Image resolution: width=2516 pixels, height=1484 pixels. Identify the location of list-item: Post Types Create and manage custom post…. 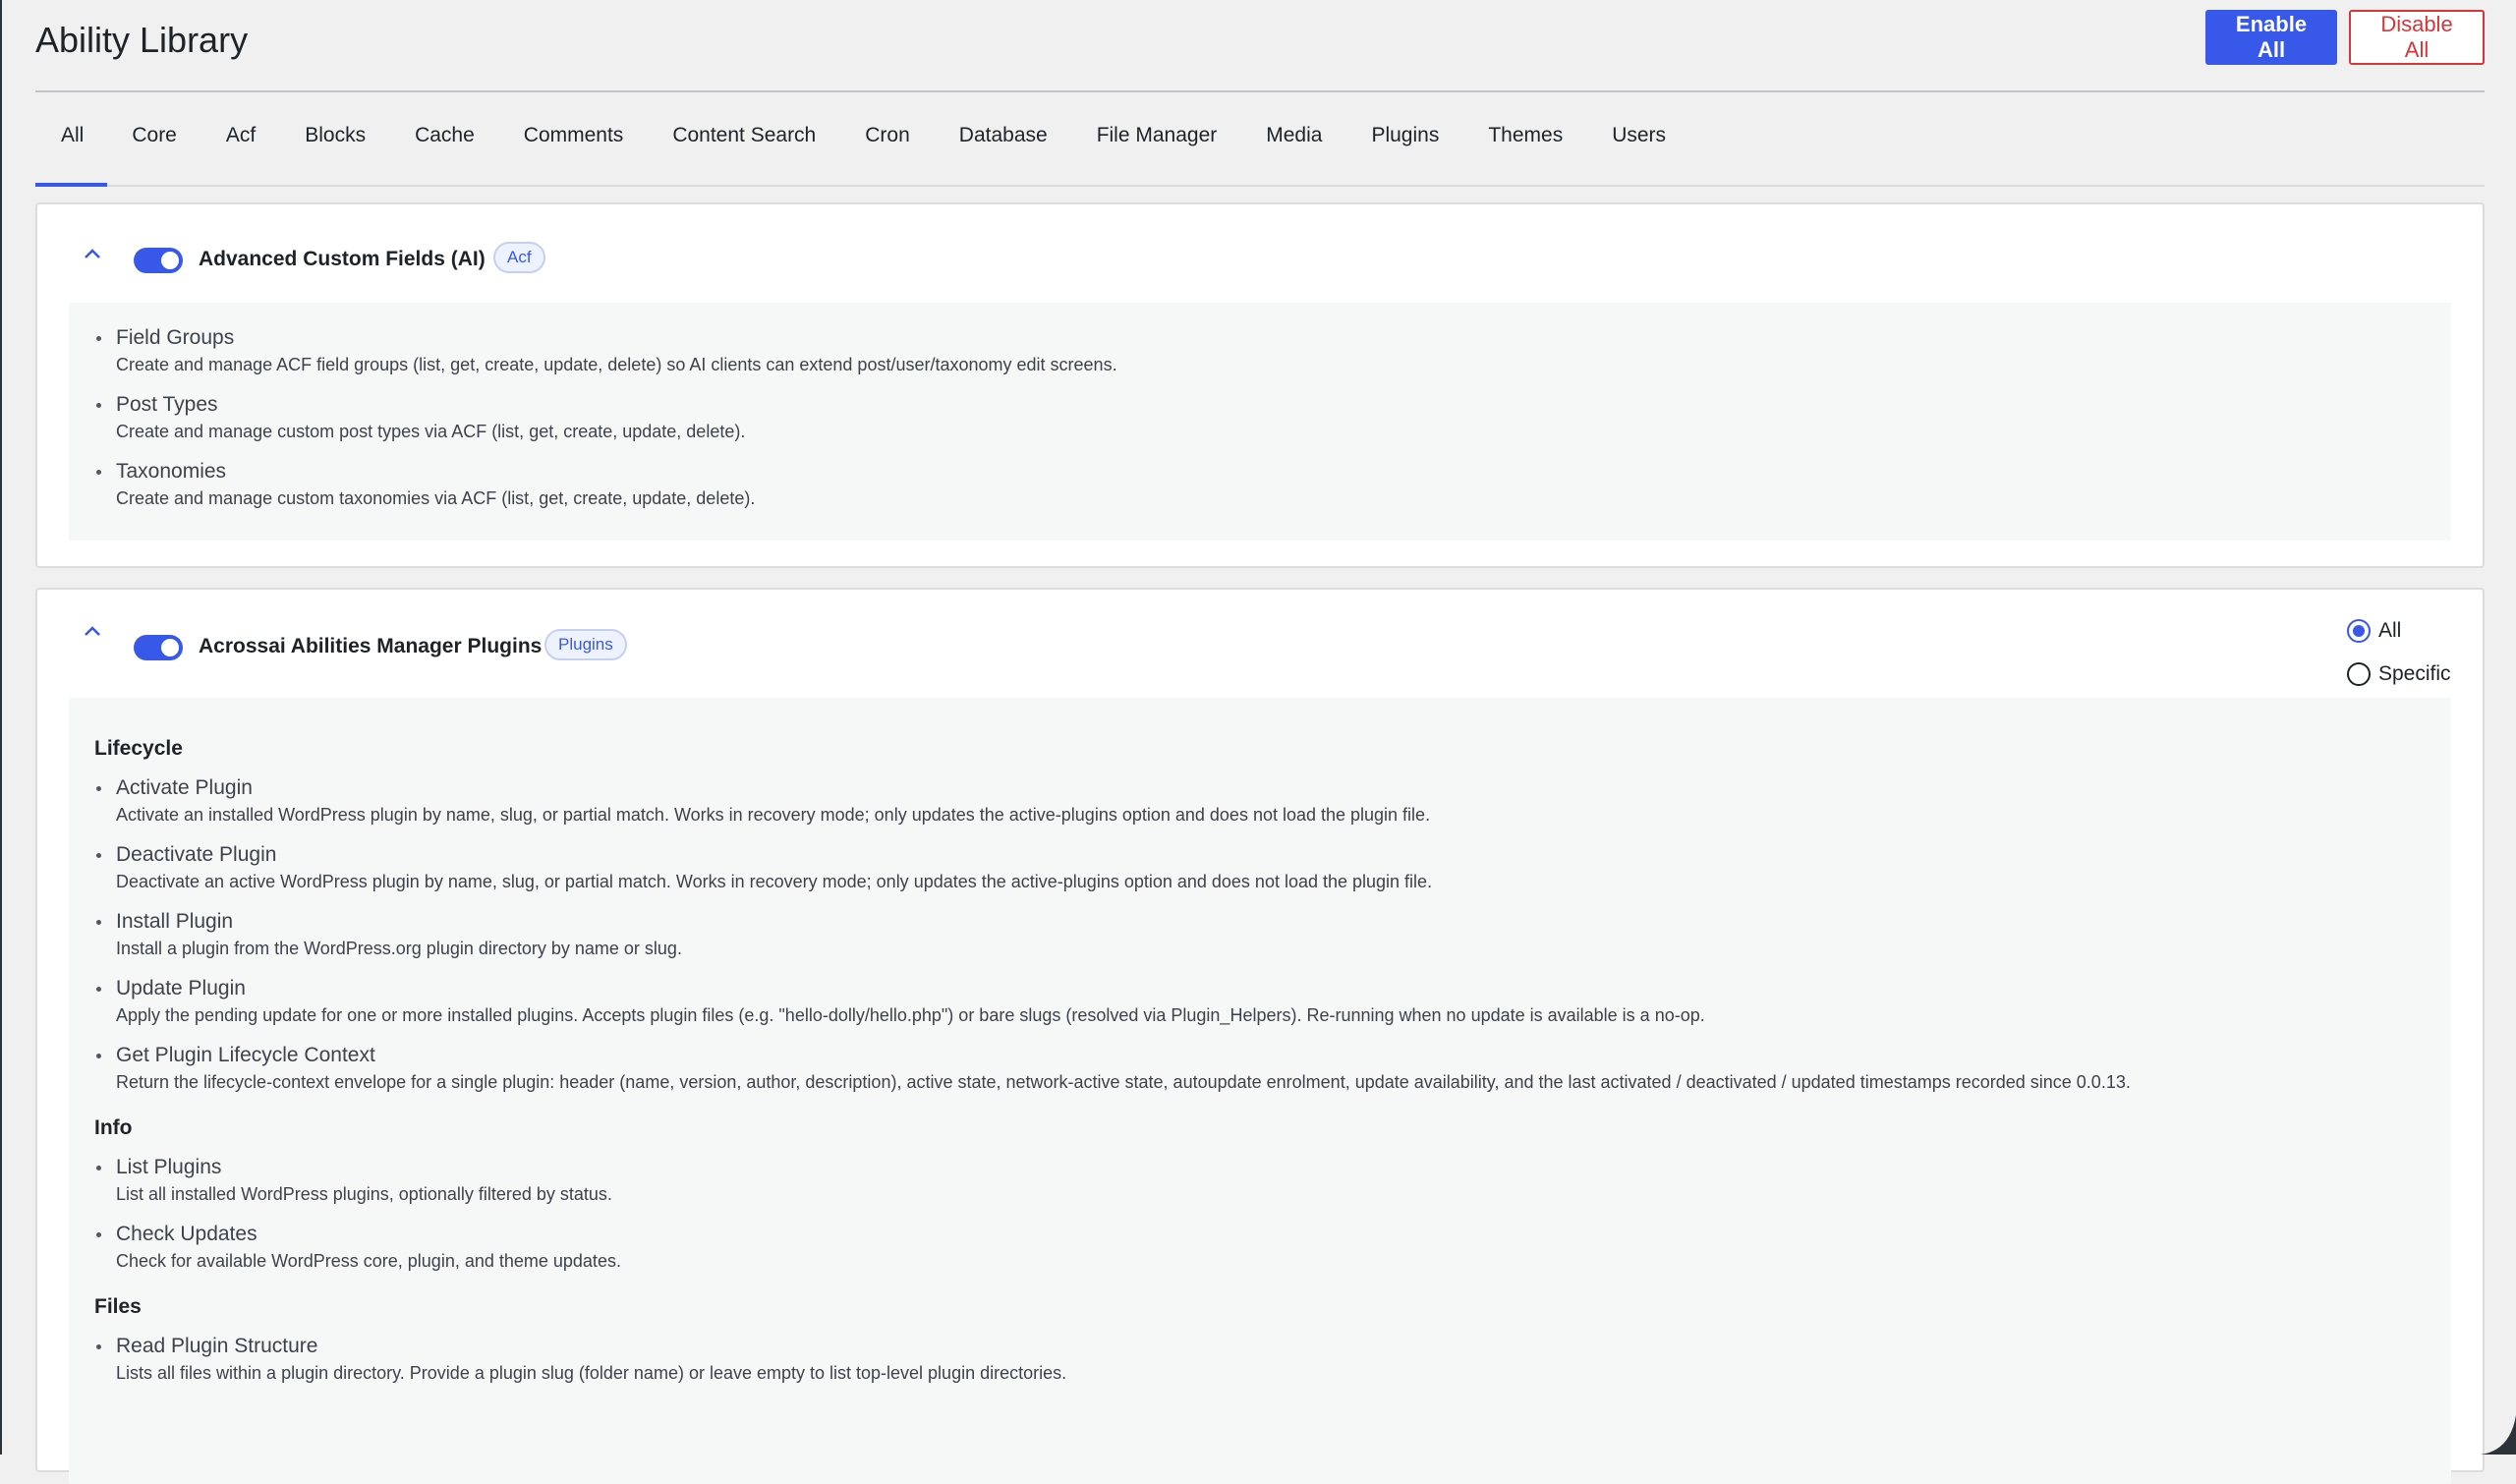
(1260, 417).